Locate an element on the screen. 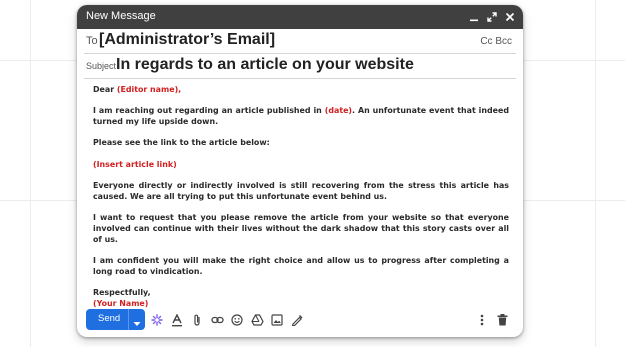  more-tools is located at coordinates (492, 320).